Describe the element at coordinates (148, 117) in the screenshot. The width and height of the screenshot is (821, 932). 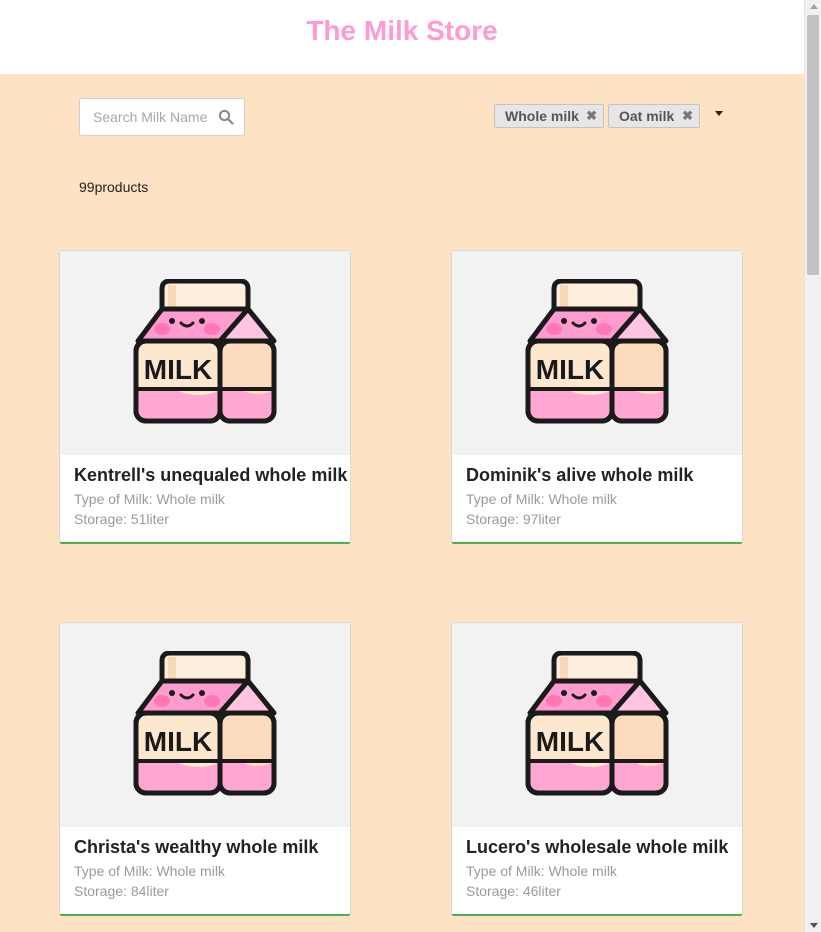
I see `search-input` at that location.